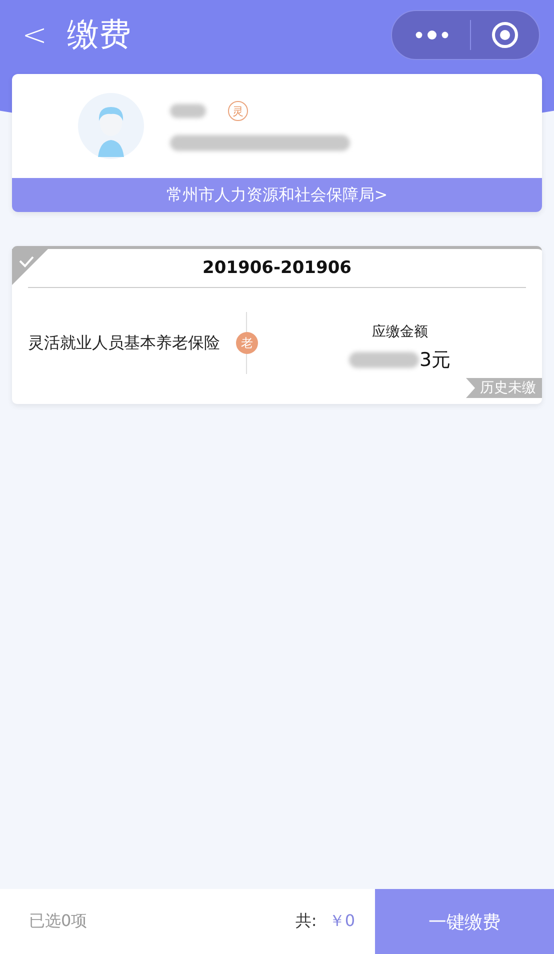 Image resolution: width=554 pixels, height=954 pixels. Describe the element at coordinates (306, 921) in the screenshot. I see `total-label: 共:` at that location.